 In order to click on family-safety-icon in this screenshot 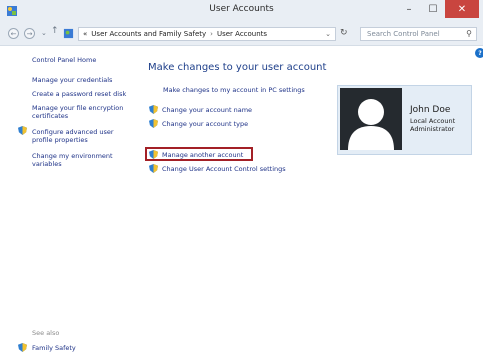, I will do `click(22, 347)`.